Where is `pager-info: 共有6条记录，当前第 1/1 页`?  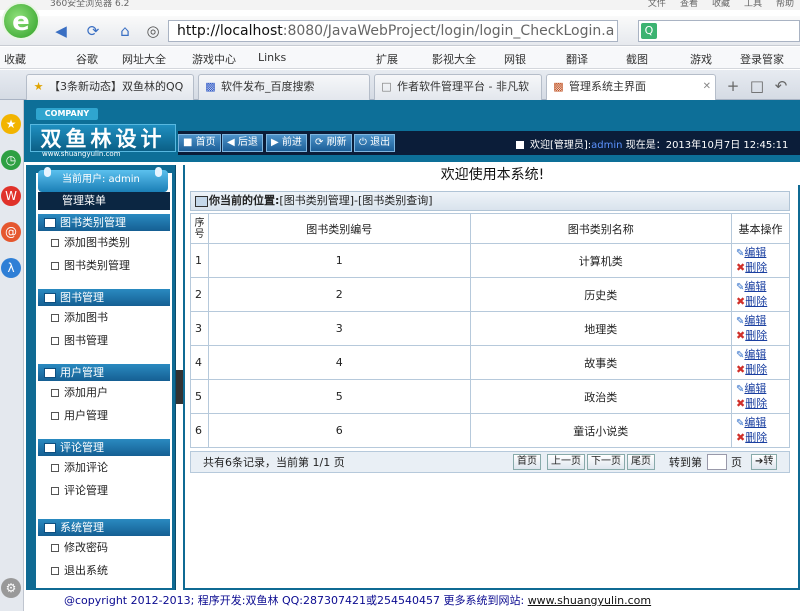
pager-info: 共有6条记录，当前第 1/1 页 is located at coordinates (274, 462).